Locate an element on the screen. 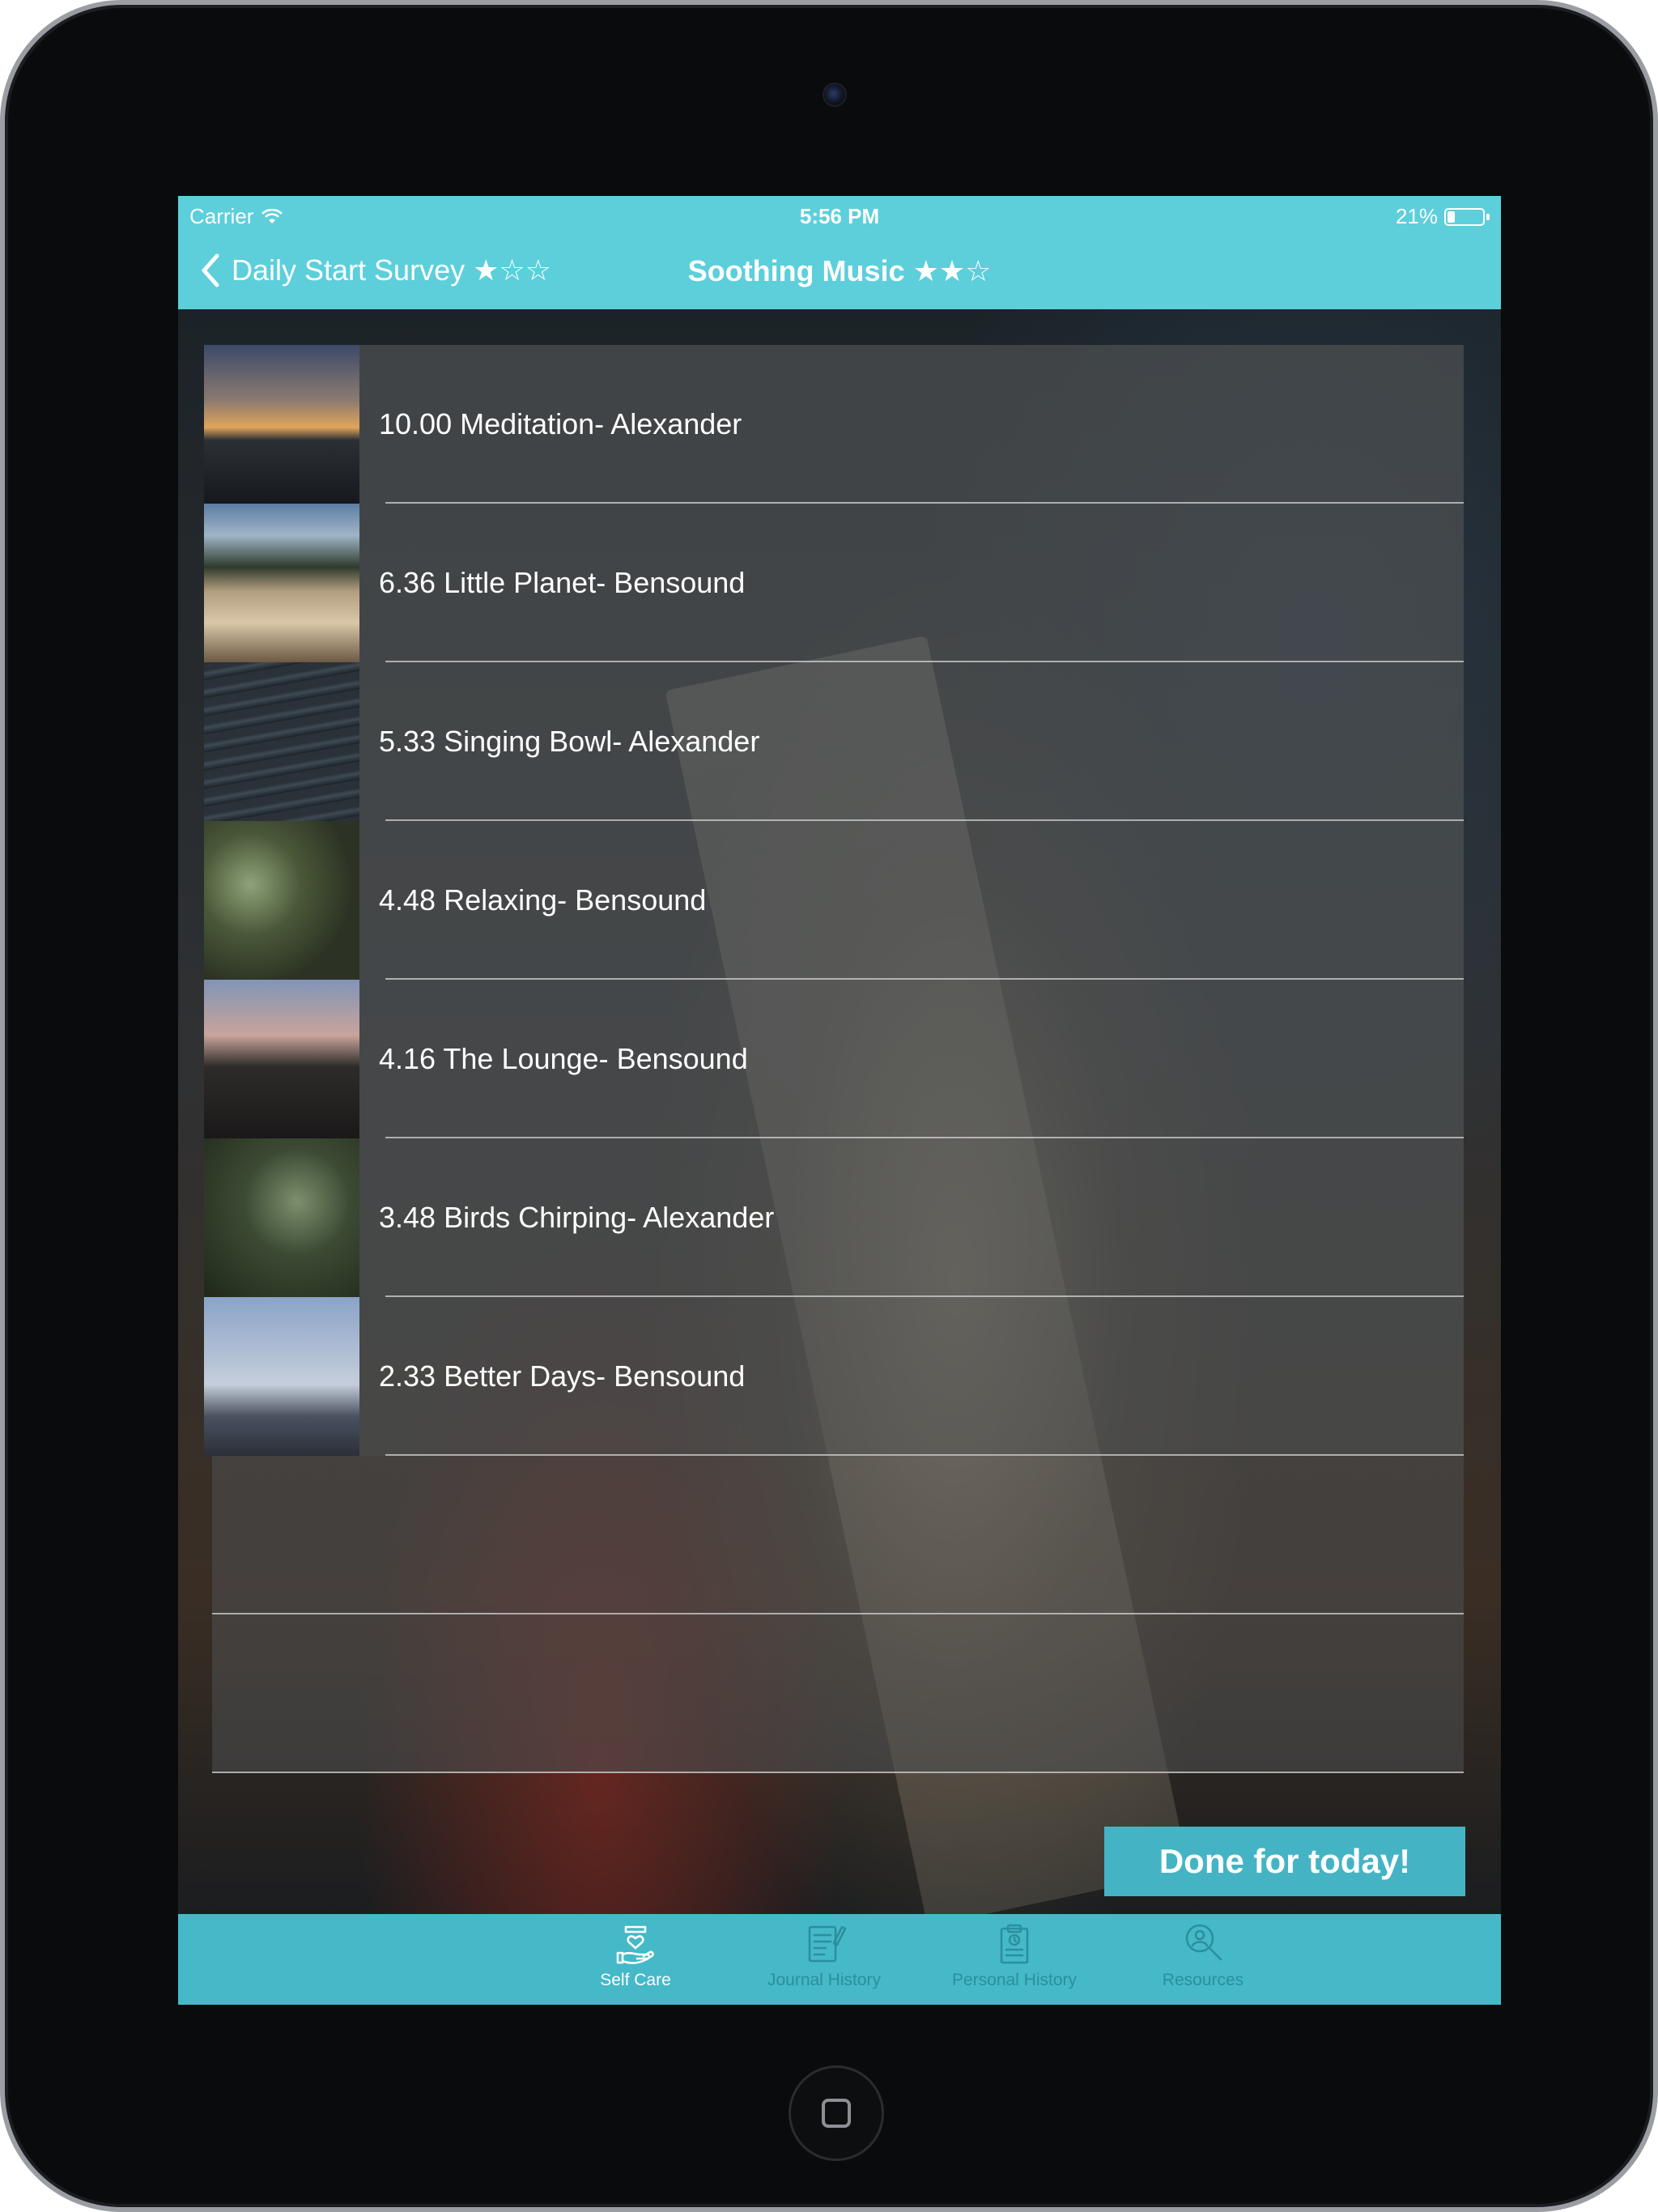 Image resolution: width=1658 pixels, height=2212 pixels. track-label: 3.48 Birds Chirping- Alexander is located at coordinates (577, 1218).